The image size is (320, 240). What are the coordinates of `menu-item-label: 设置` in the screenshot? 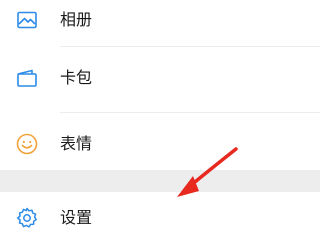 It's located at (76, 217).